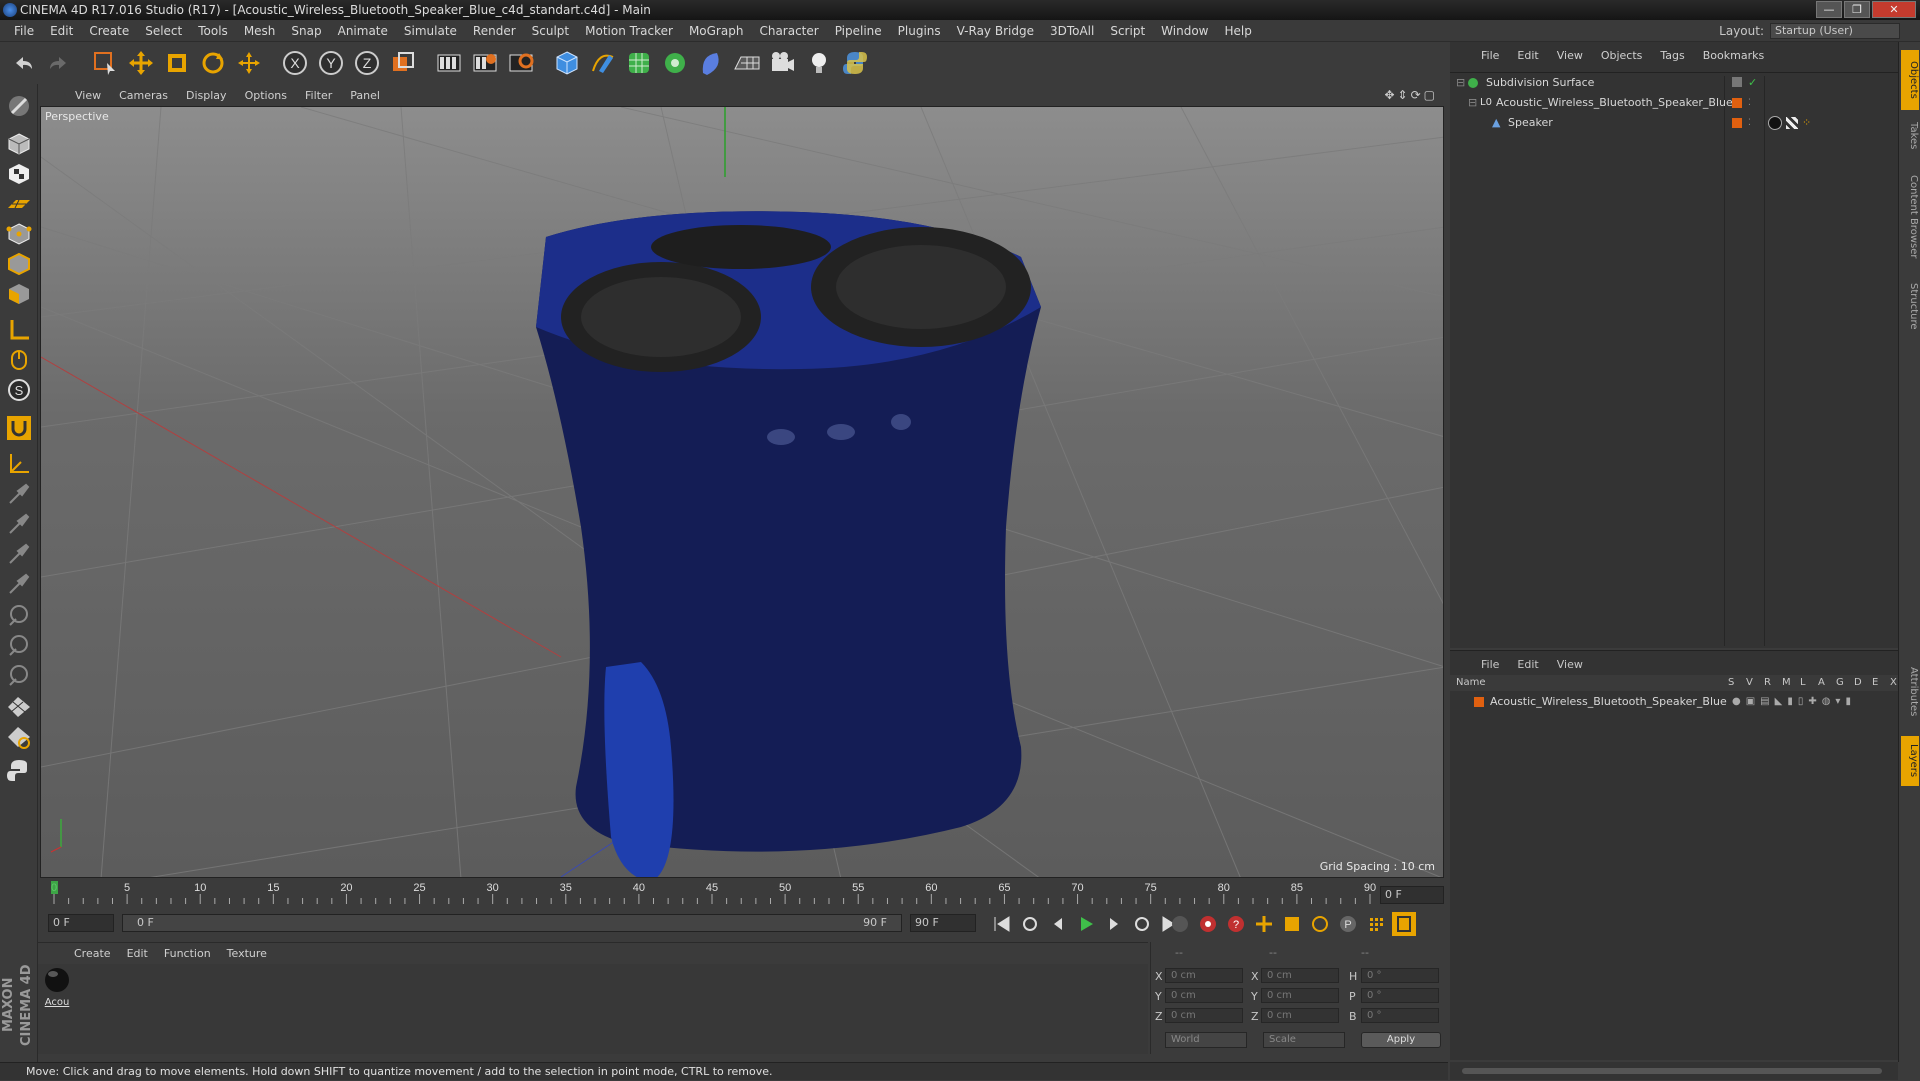 The width and height of the screenshot is (1920, 1081). What do you see at coordinates (512, 923) in the screenshot?
I see `frame-range-slider: 0 F 90 F` at bounding box center [512, 923].